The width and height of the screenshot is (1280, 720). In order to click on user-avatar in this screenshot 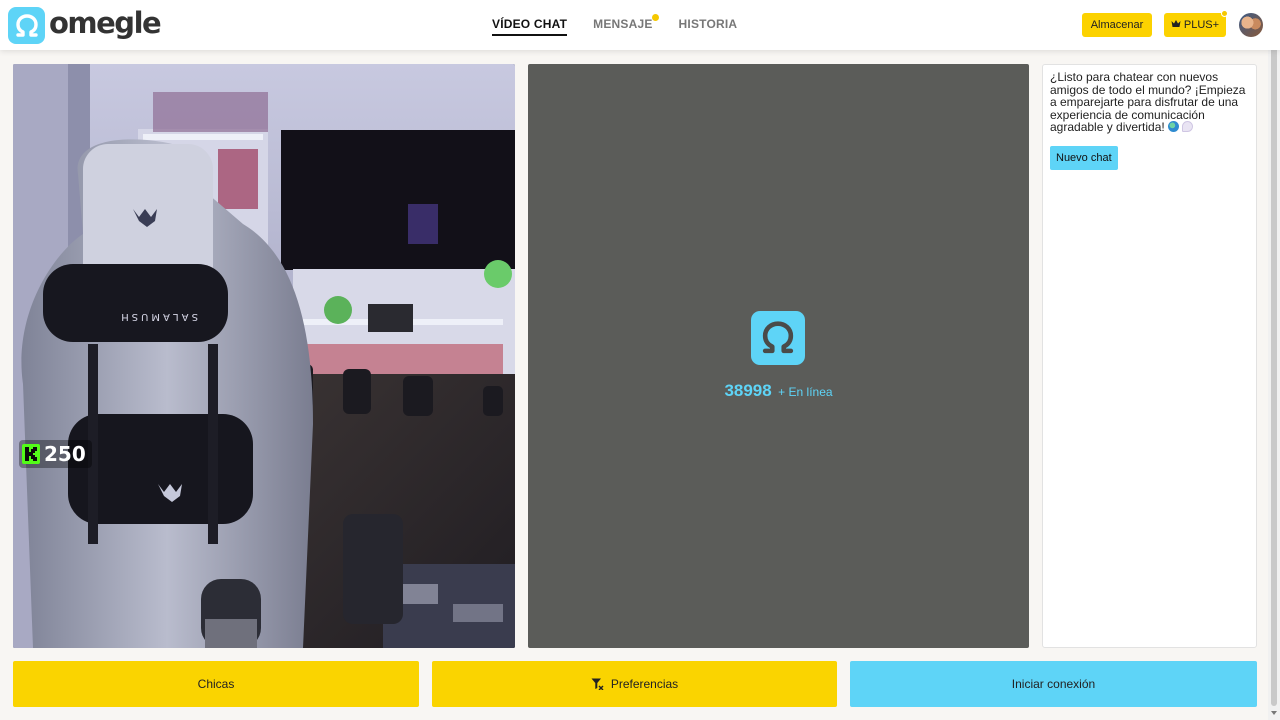, I will do `click(1251, 25)`.